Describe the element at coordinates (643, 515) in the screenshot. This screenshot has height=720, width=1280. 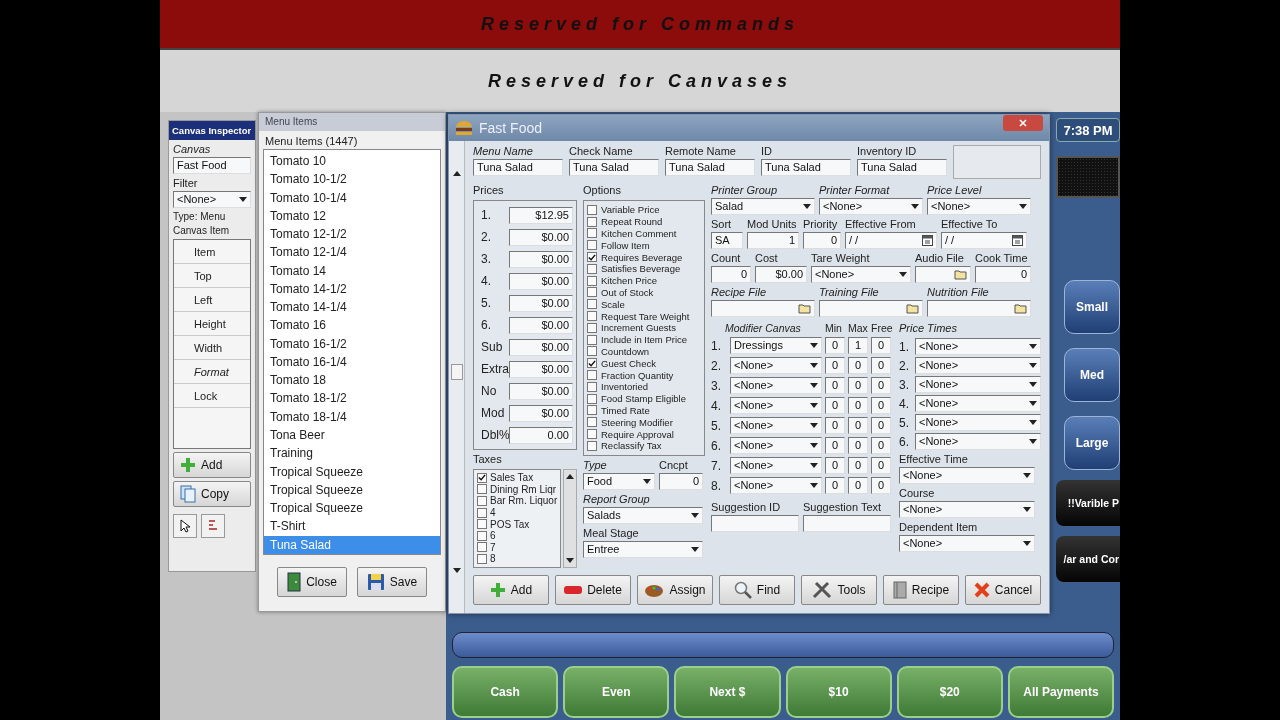
I see `dropdown: Salads` at that location.